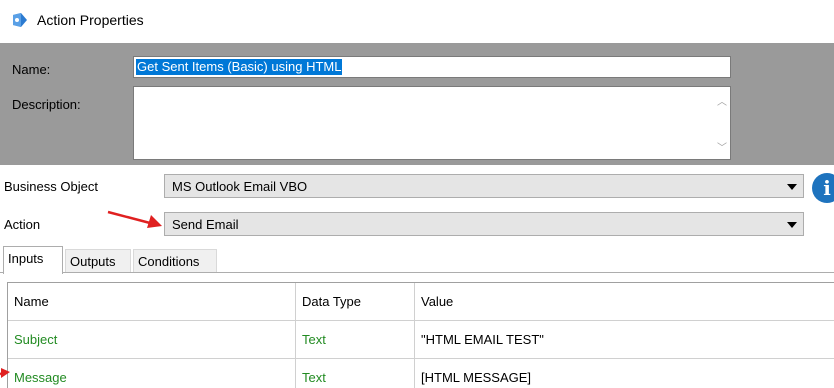 The height and width of the screenshot is (388, 834). Describe the element at coordinates (417, 21) in the screenshot. I see `title-bar: Action Properties` at that location.